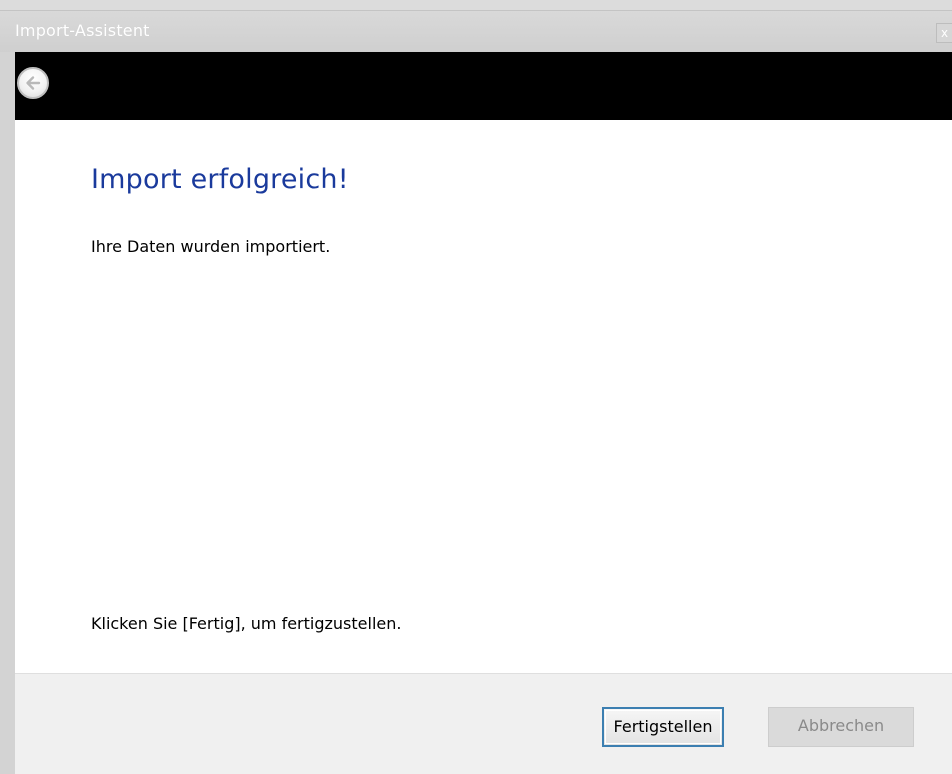 The height and width of the screenshot is (774, 952). I want to click on close-button: x, so click(944, 33).